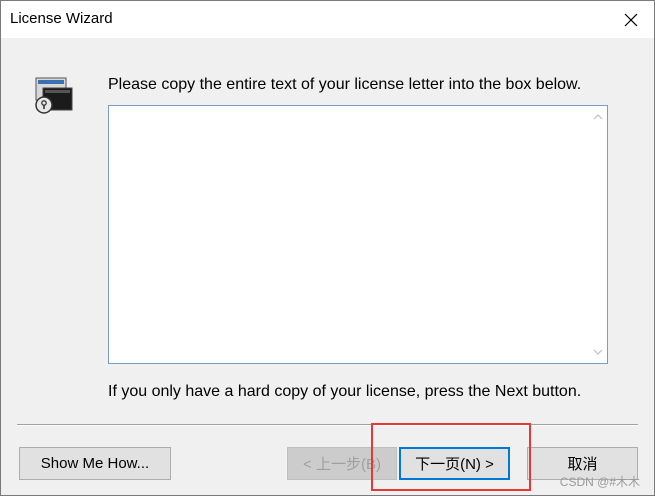  I want to click on title-bar: License Wizard, so click(327, 19).